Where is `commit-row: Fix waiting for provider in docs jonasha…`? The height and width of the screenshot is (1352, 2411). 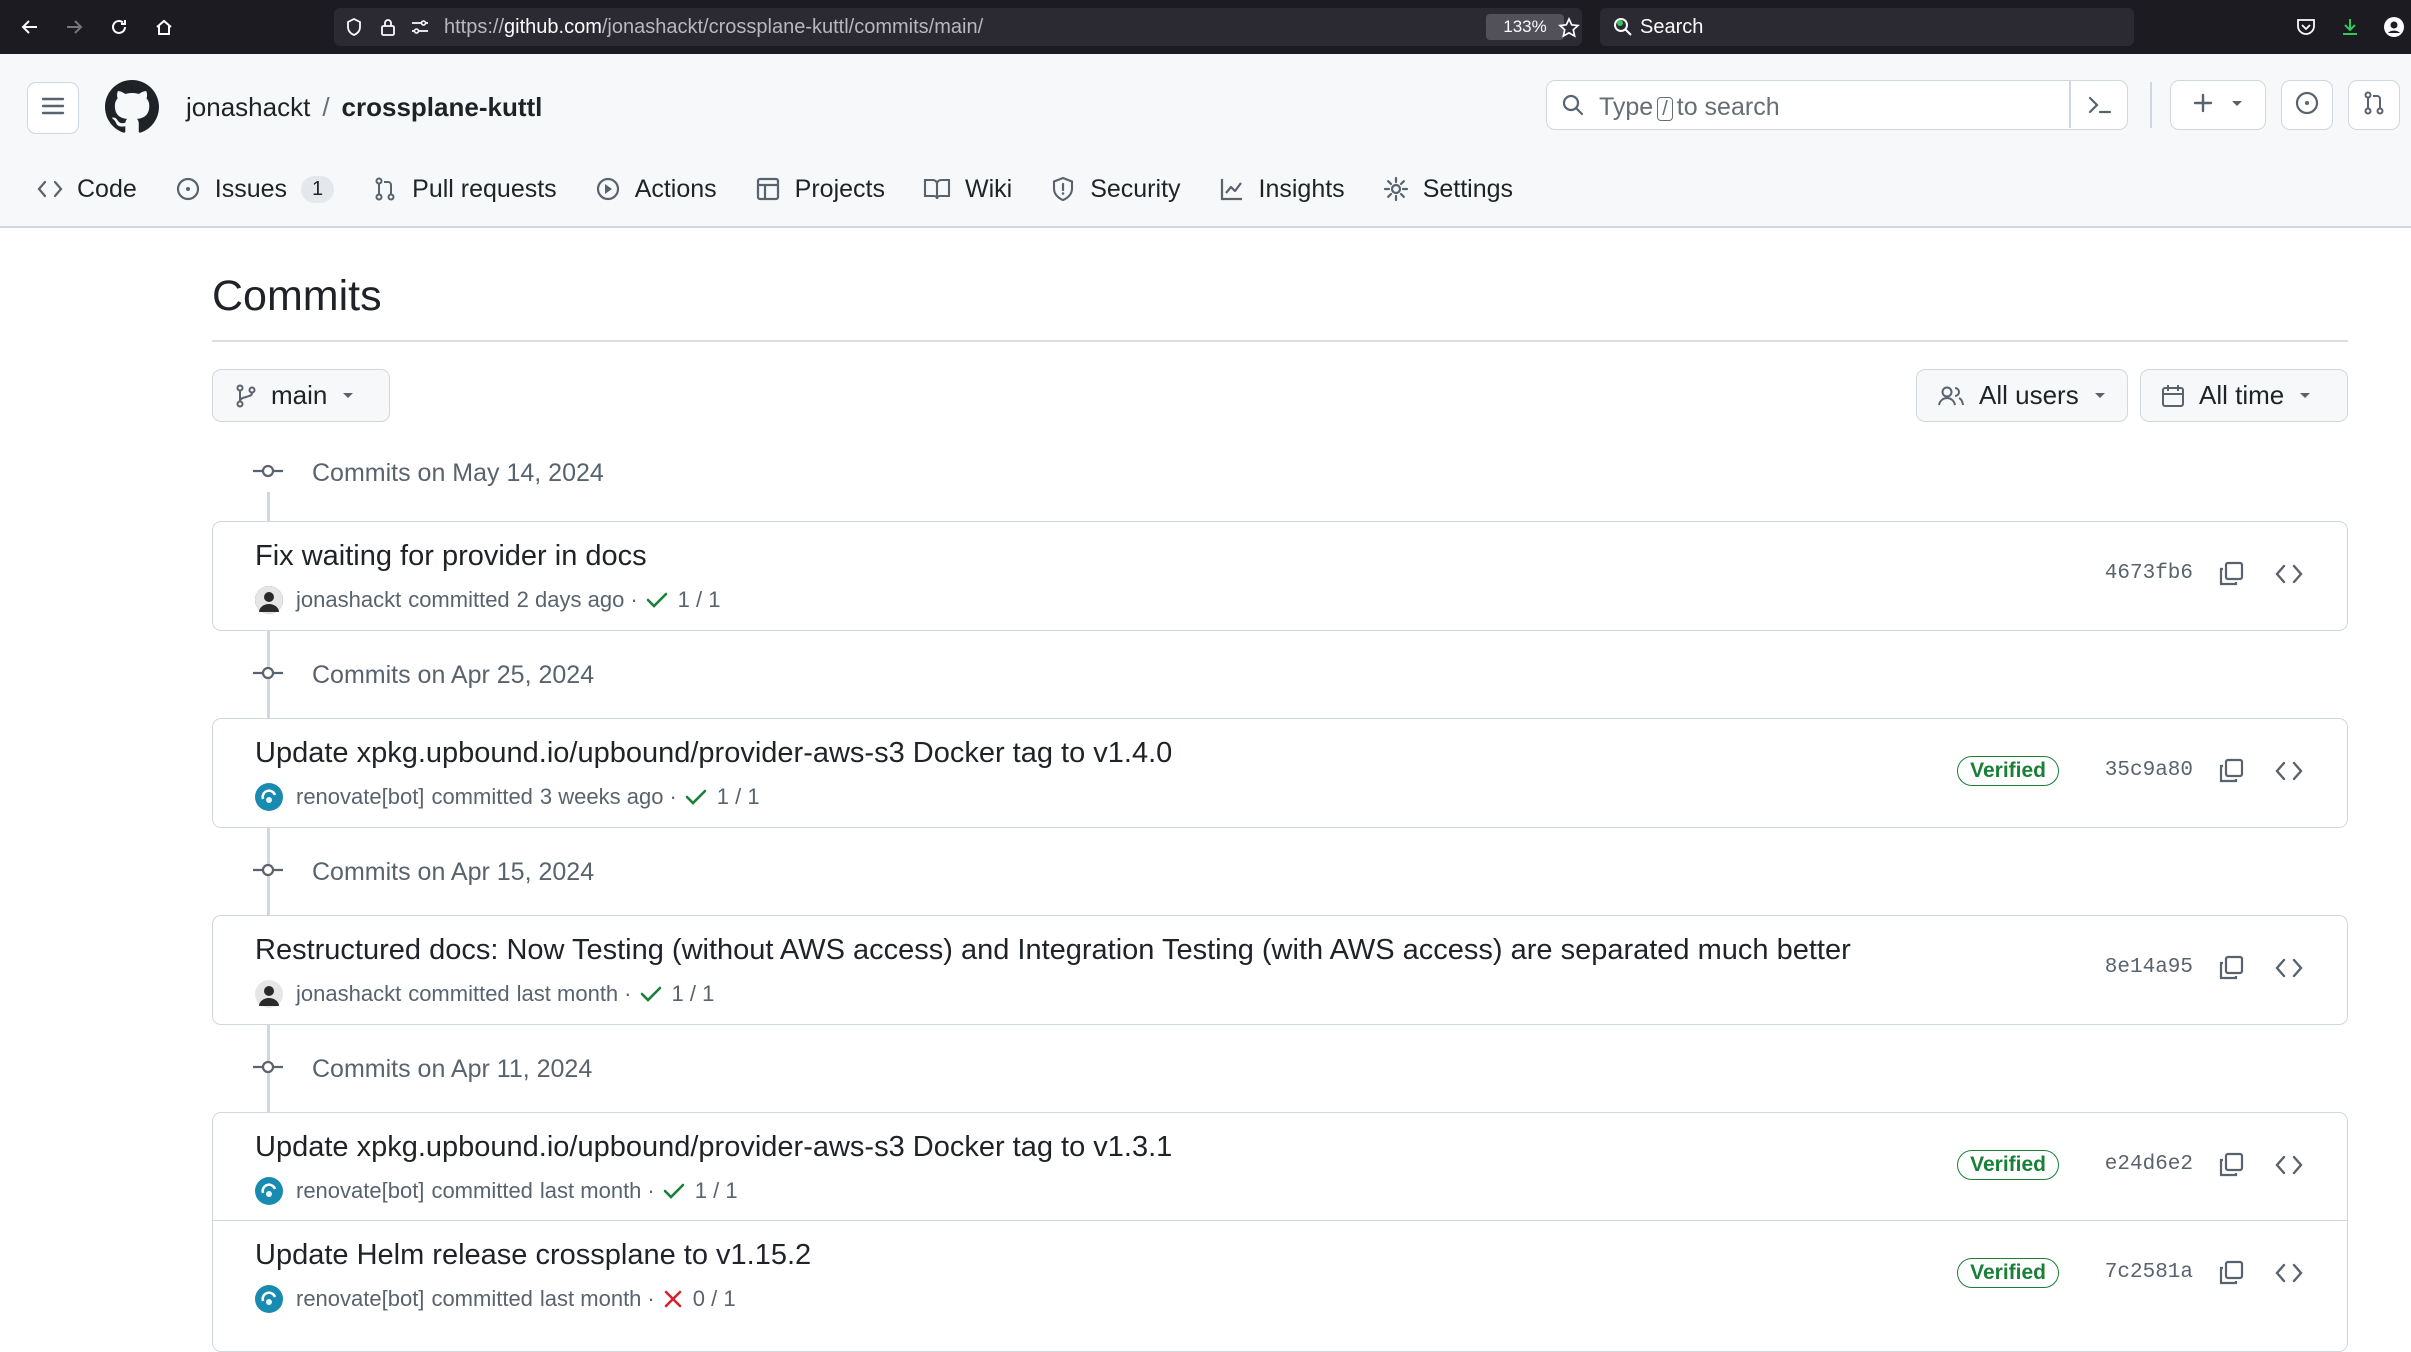 commit-row: Fix waiting for provider in docs jonasha… is located at coordinates (1280, 575).